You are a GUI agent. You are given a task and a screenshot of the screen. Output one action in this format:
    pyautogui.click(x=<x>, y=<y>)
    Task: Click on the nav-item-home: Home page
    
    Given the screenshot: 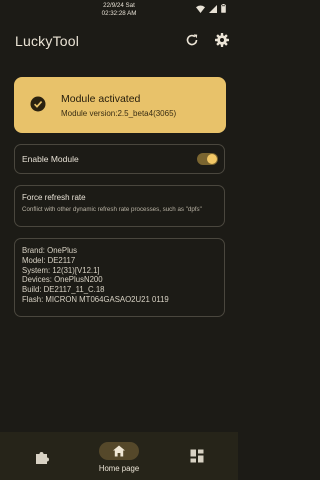 What is the action you would take?
    pyautogui.click(x=119, y=456)
    